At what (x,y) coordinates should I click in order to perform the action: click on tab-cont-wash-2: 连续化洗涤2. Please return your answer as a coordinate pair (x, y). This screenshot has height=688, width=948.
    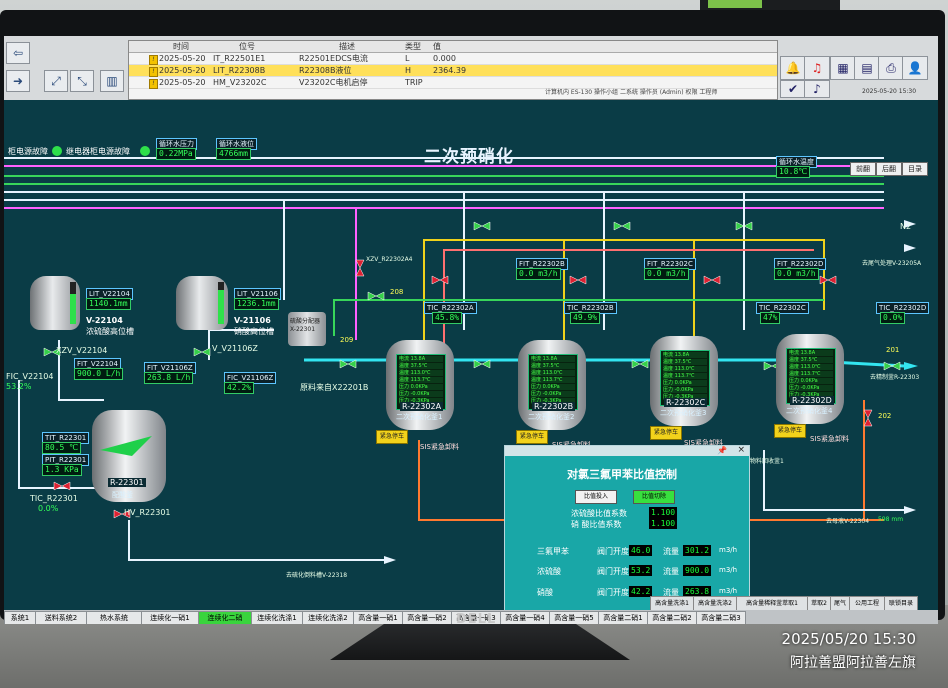
    Looking at the image, I should click on (328, 617).